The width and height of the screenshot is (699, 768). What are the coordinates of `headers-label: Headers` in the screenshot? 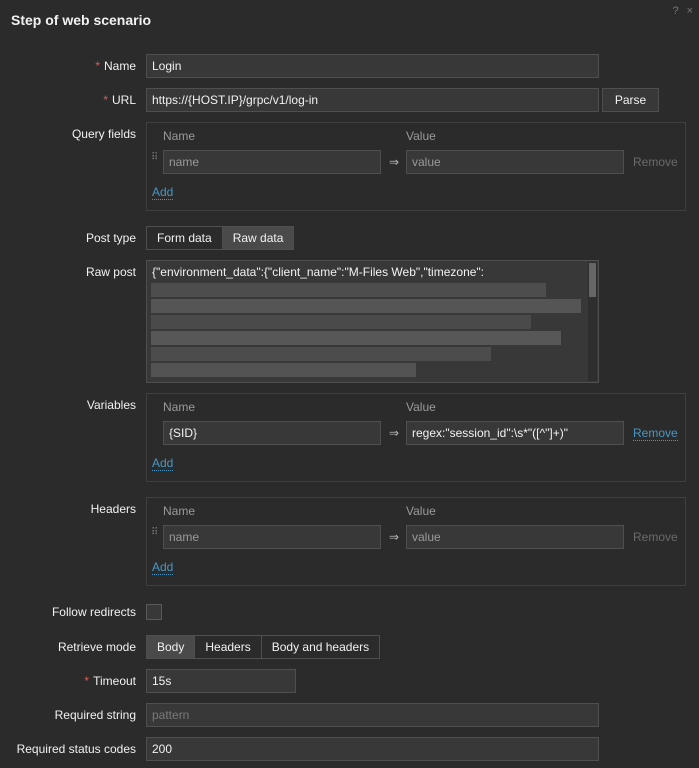 It's located at (113, 509).